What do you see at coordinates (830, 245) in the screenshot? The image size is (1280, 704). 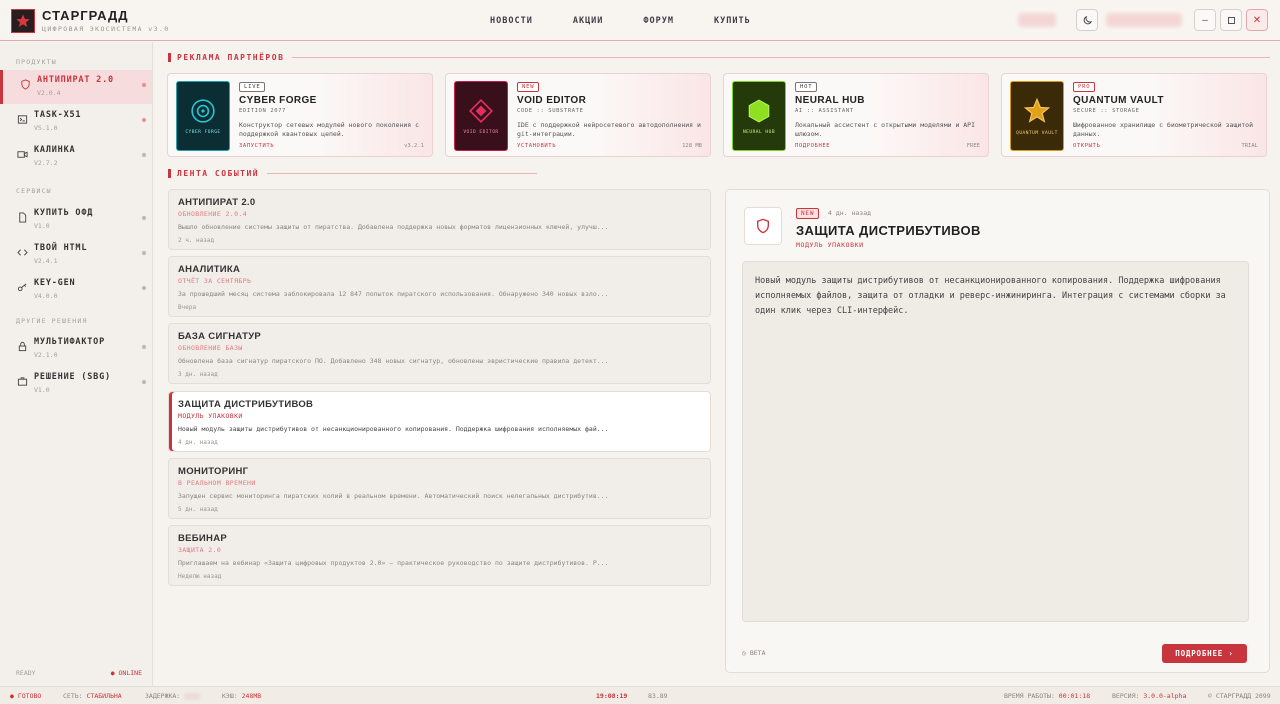 I see `detail-subtitle: МОДУЛЬ УПАКОВКИ` at bounding box center [830, 245].